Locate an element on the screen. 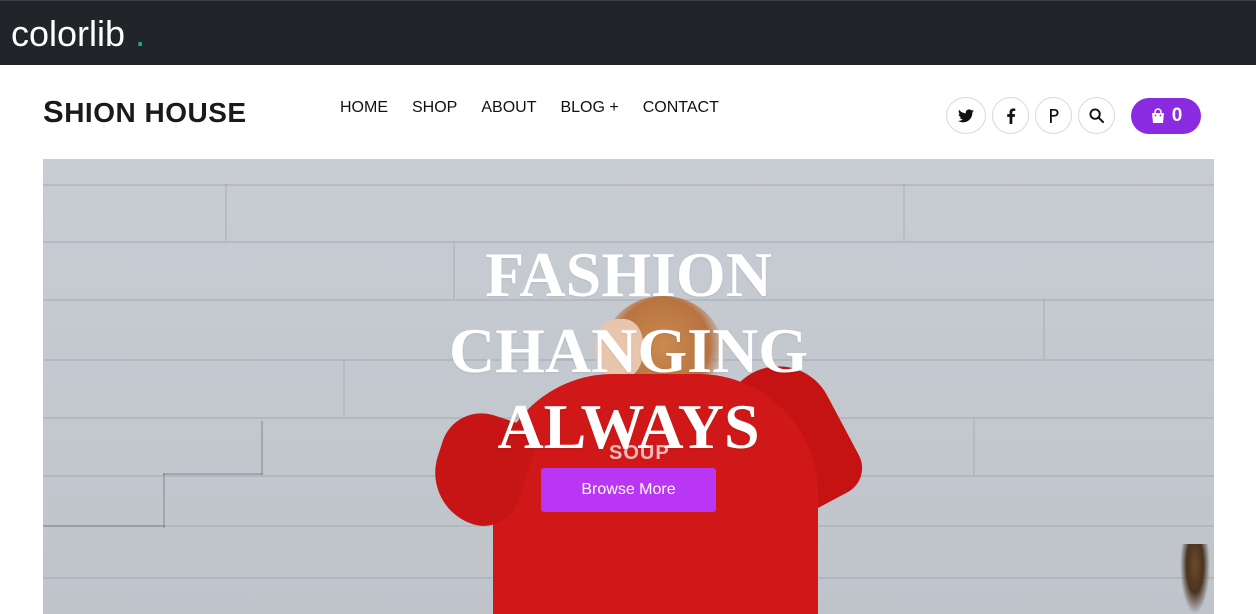 This screenshot has width=1256, height=614. nav-home: HOME is located at coordinates (364, 108).